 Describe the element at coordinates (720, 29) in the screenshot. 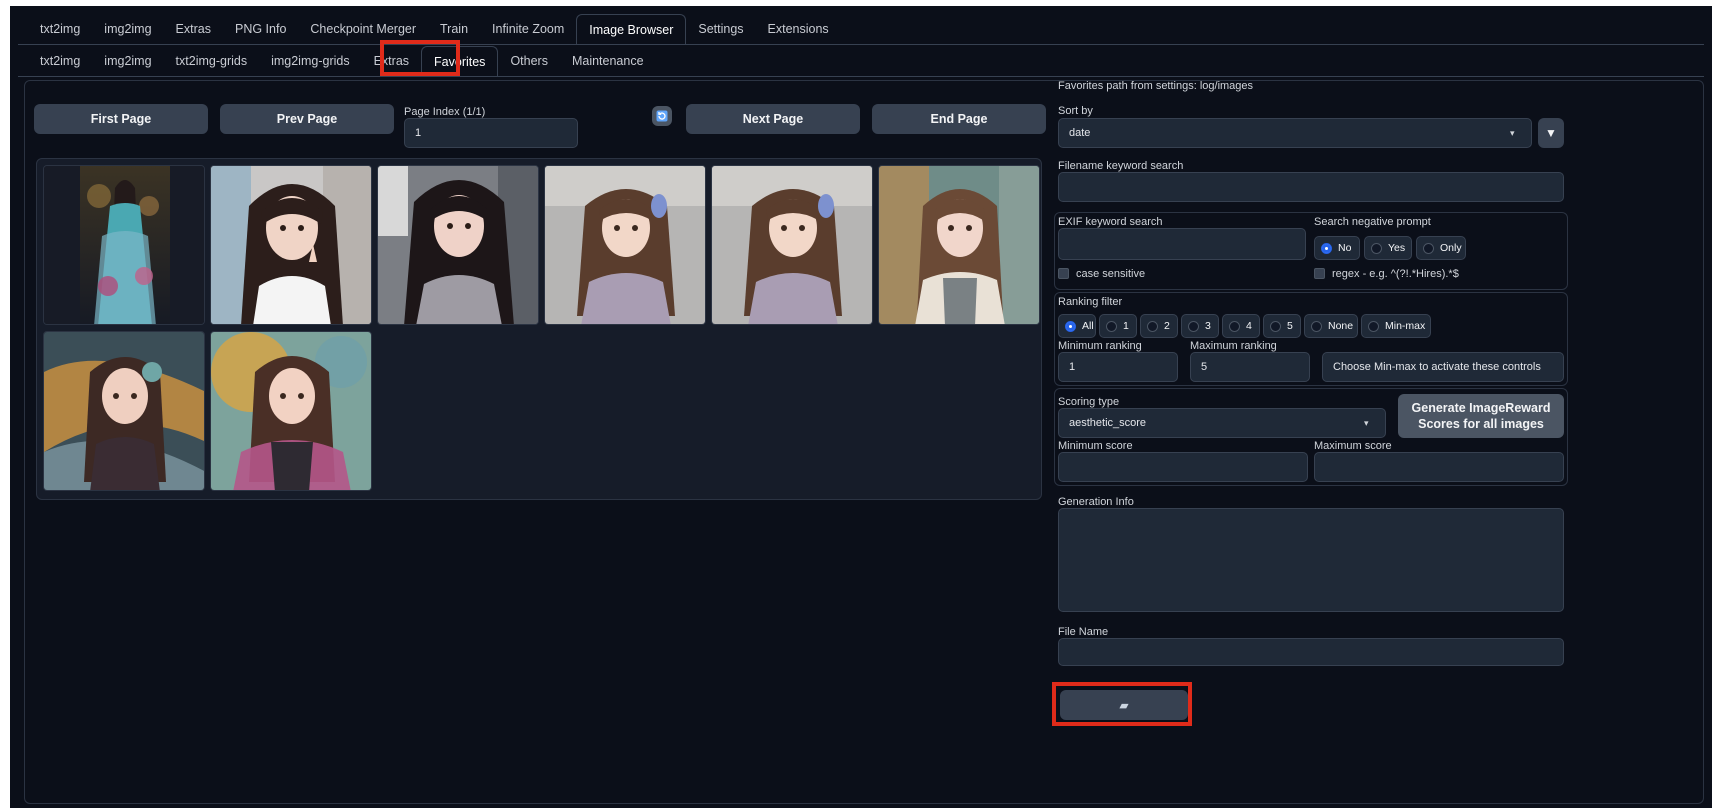

I see `tab-settings: Settings` at that location.